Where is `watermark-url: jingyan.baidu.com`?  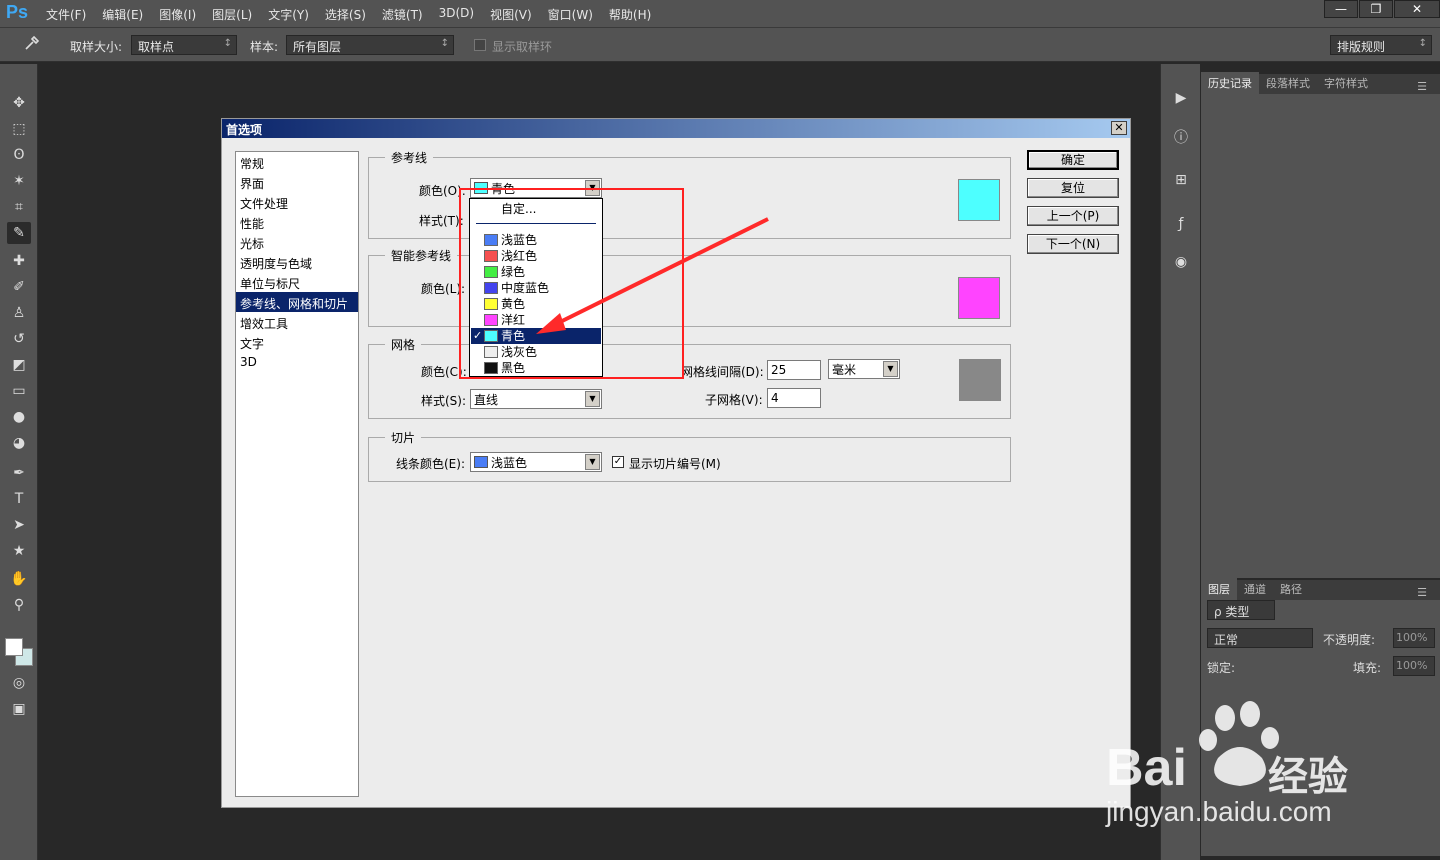
watermark-url: jingyan.baidu.com is located at coordinates (1219, 811).